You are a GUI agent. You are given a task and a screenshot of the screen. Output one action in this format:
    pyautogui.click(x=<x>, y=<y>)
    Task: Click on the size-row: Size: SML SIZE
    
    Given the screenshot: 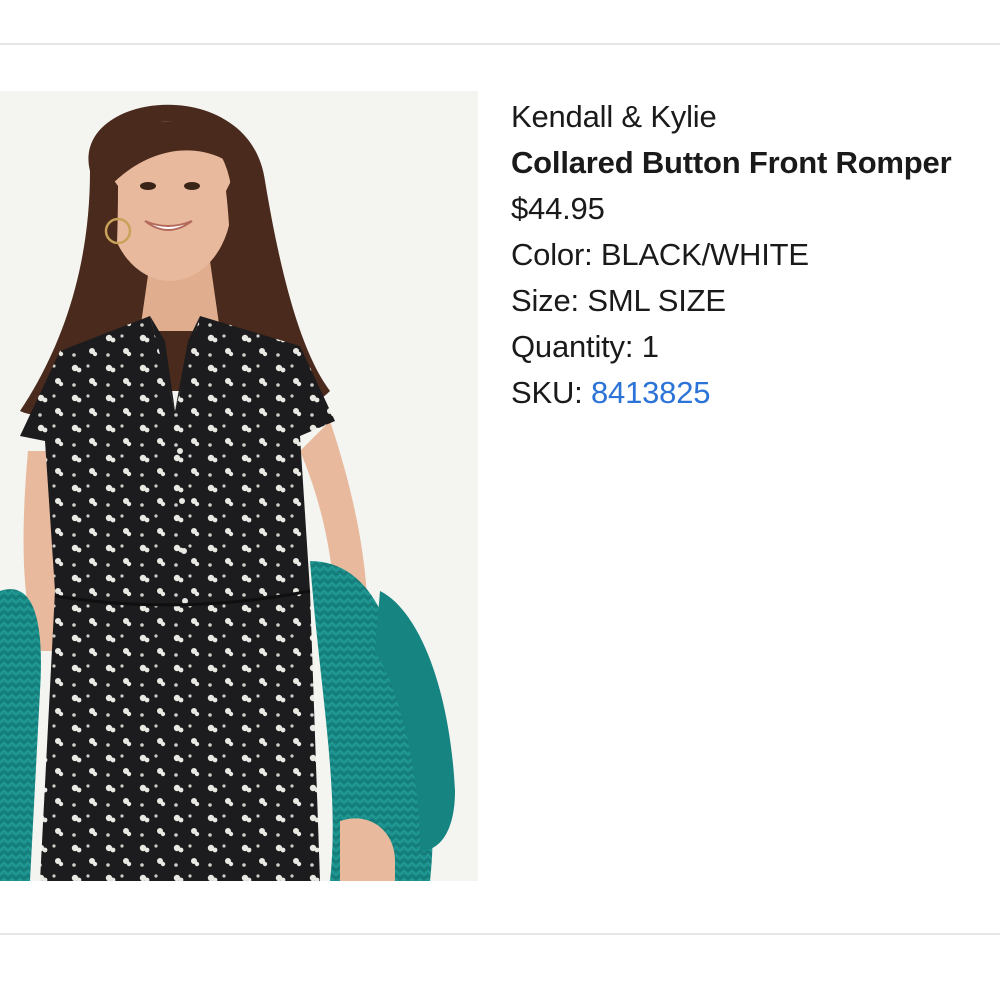 What is the action you would take?
    pyautogui.click(x=751, y=301)
    